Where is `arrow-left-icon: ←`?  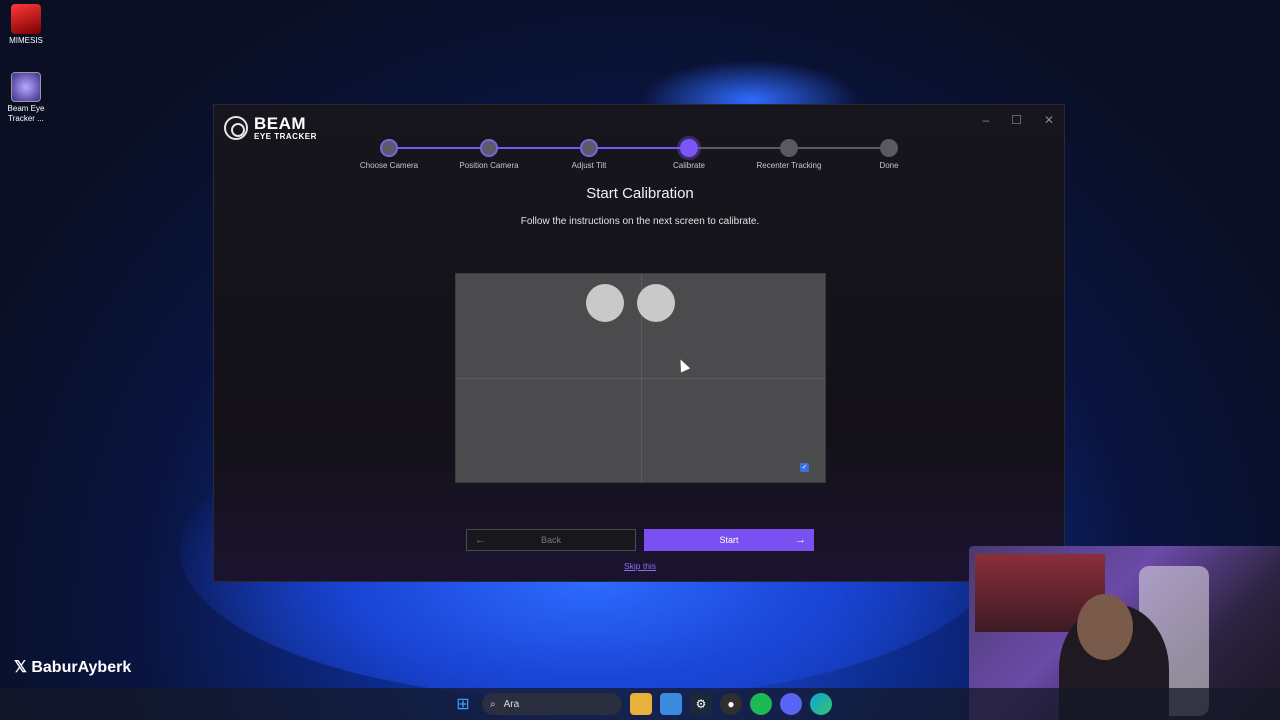
arrow-left-icon: ← is located at coordinates (480, 540).